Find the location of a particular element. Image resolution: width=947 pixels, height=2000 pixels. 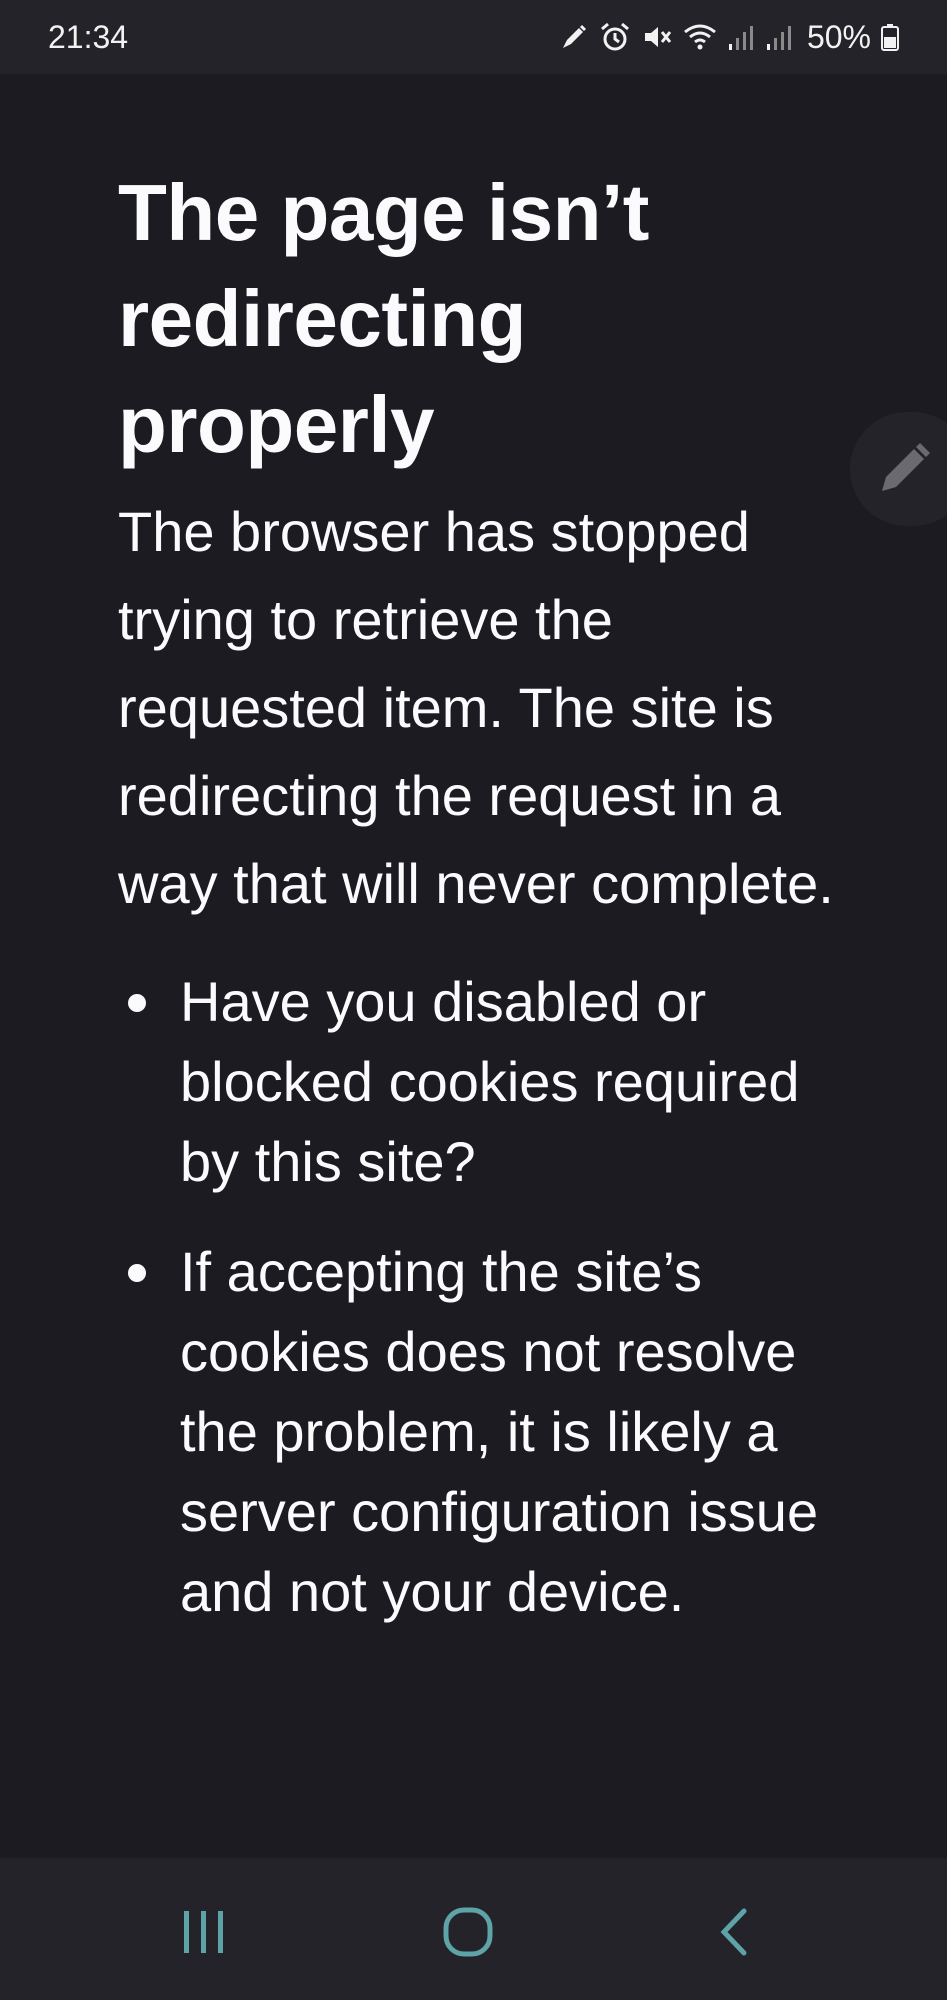

wifi-icon is located at coordinates (700, 37).